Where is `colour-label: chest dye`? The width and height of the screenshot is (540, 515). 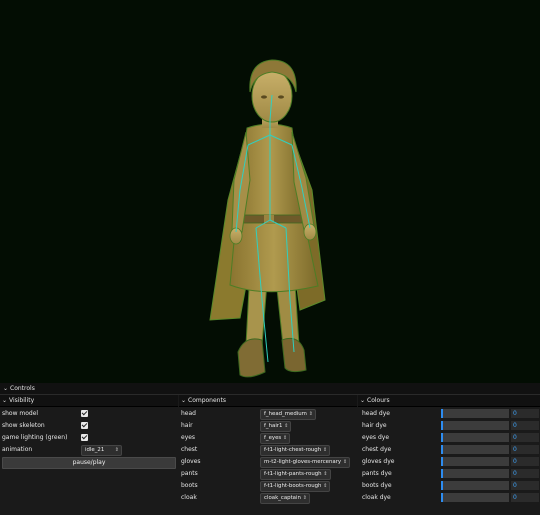 colour-label: chest dye is located at coordinates (377, 449).